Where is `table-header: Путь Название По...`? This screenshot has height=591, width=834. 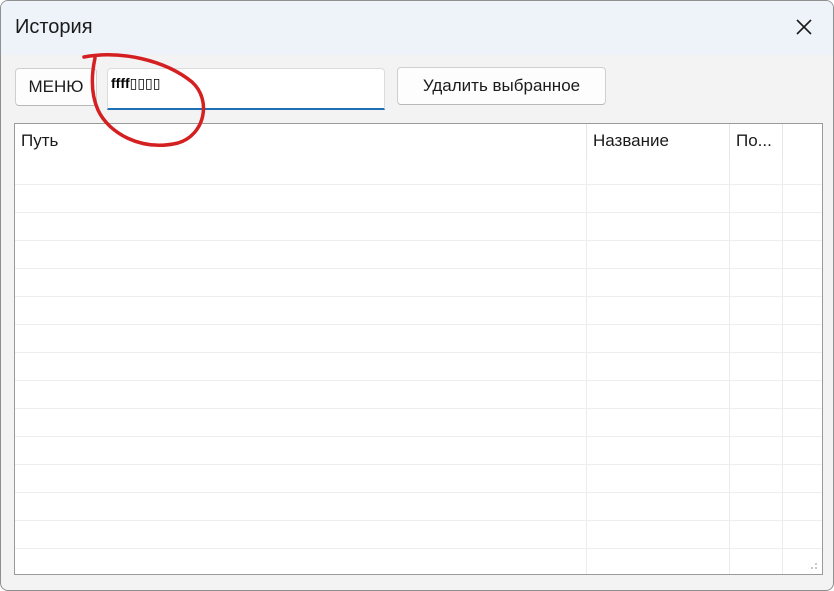 table-header: Путь Название По... is located at coordinates (418, 141).